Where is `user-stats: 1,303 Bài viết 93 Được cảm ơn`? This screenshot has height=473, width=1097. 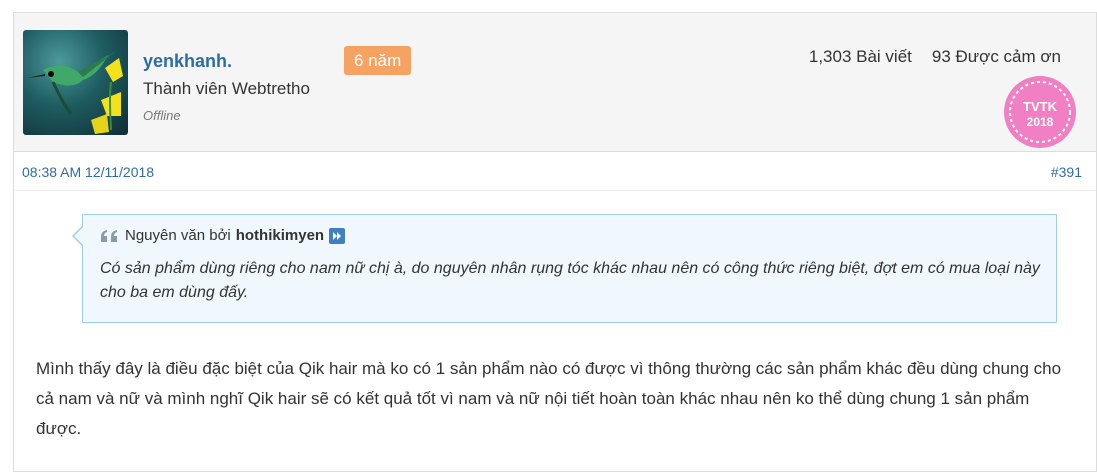 user-stats: 1,303 Bài viết 93 Được cảm ơn is located at coordinates (935, 57).